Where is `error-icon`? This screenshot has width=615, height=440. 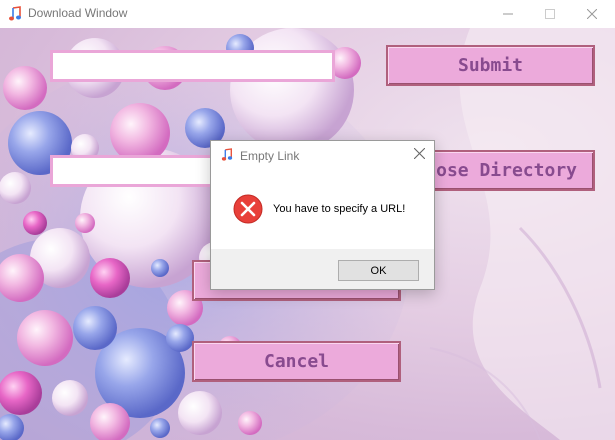 error-icon is located at coordinates (248, 209).